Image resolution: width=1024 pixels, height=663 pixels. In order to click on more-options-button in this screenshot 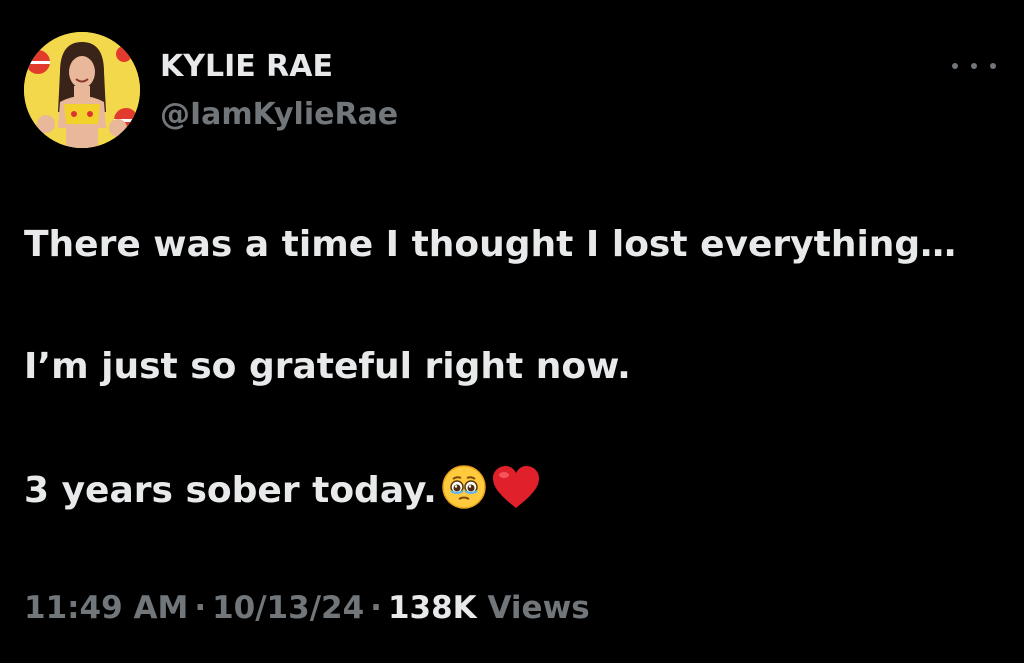, I will do `click(974, 66)`.